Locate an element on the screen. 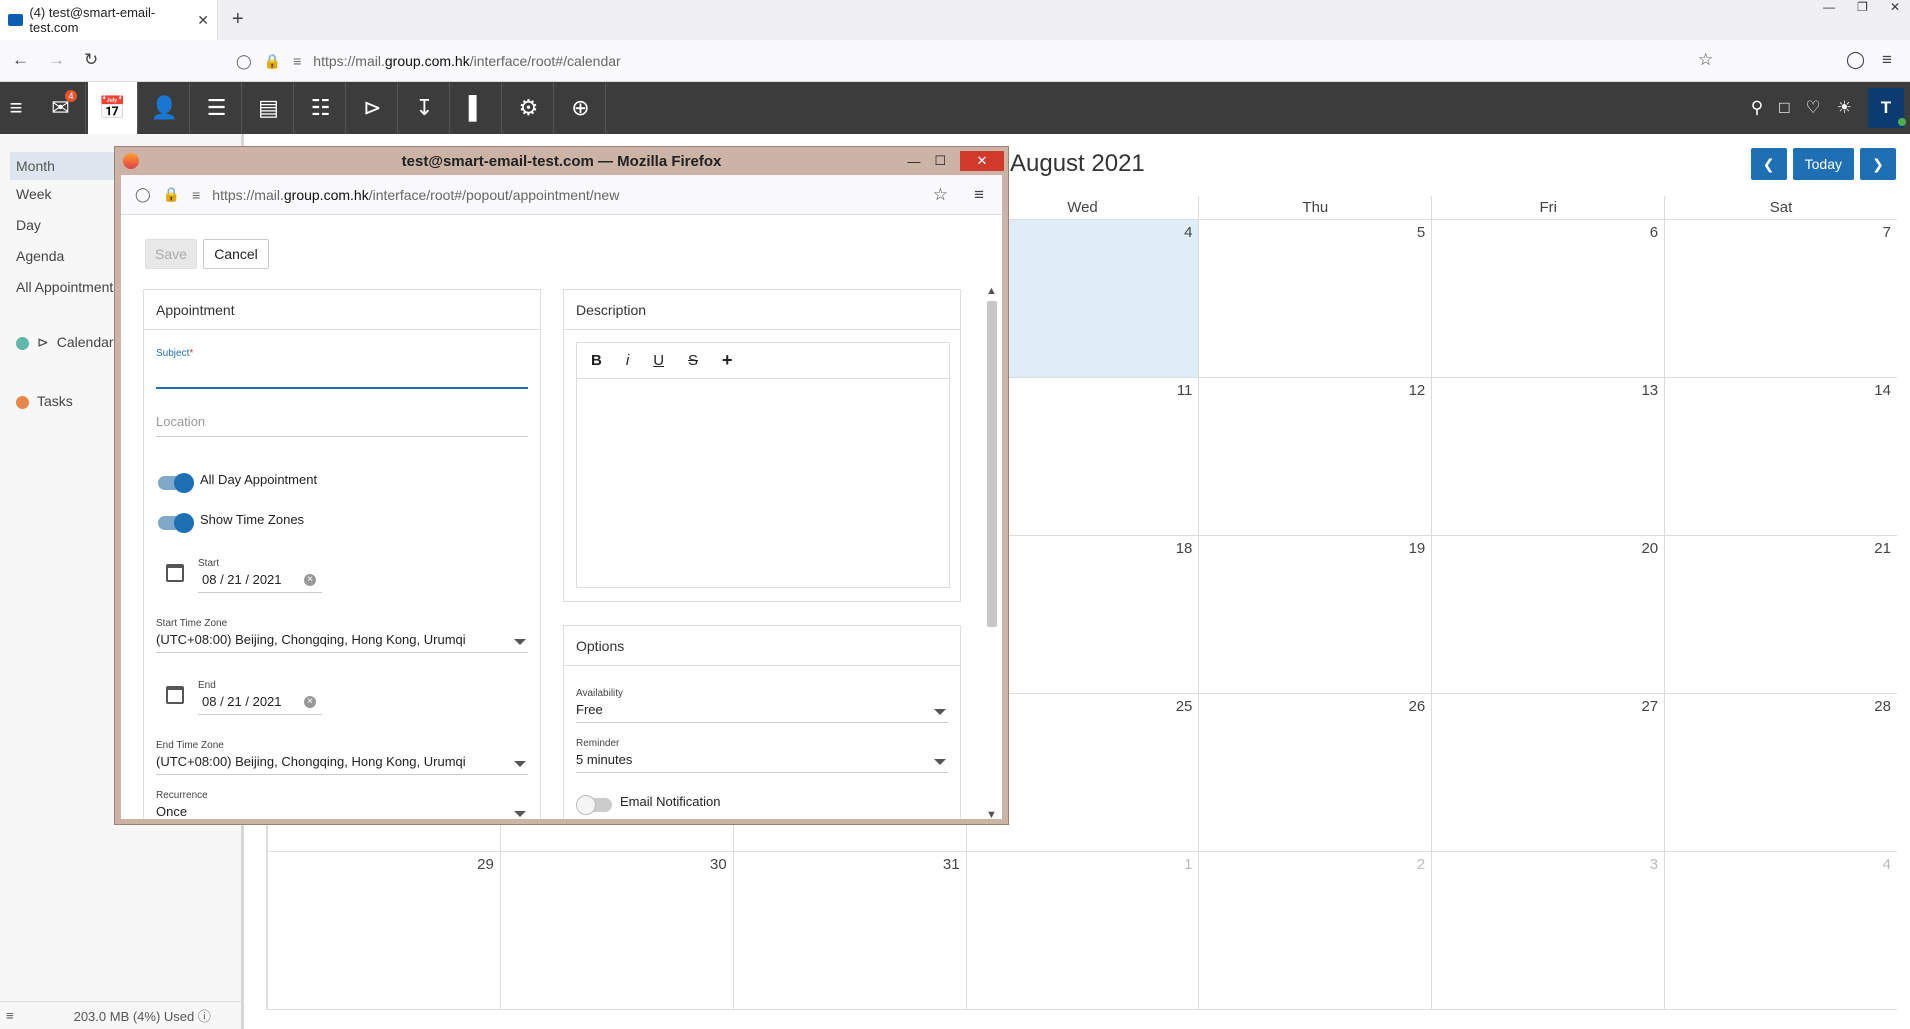 The height and width of the screenshot is (1029, 1910). end-clear-icon: × is located at coordinates (310, 702).